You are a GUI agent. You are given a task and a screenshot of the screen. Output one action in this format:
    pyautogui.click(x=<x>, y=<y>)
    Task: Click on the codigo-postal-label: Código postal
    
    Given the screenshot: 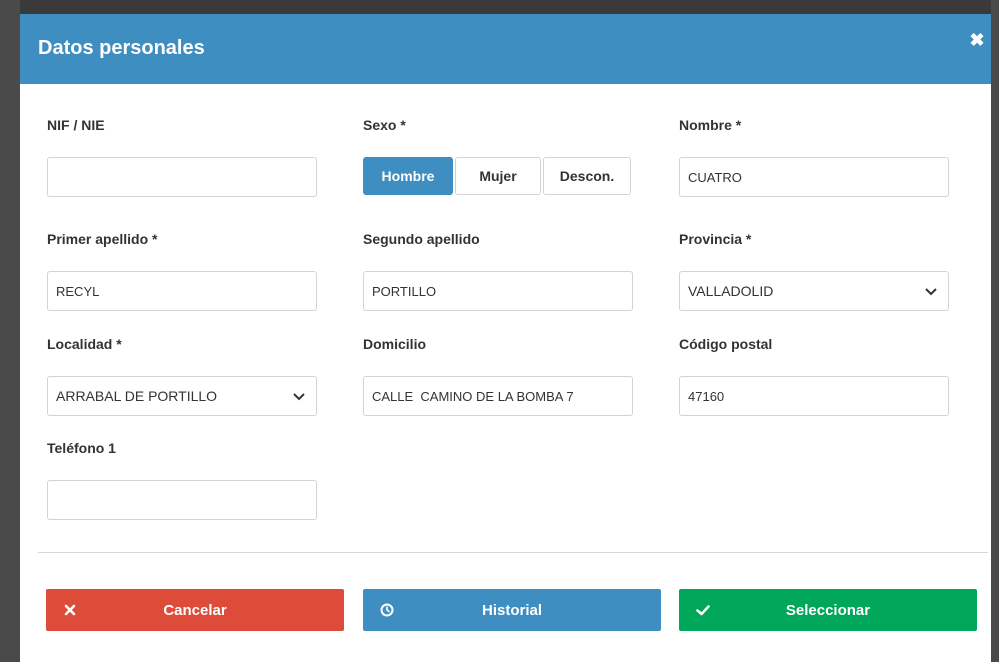 What is the action you would take?
    pyautogui.click(x=726, y=344)
    